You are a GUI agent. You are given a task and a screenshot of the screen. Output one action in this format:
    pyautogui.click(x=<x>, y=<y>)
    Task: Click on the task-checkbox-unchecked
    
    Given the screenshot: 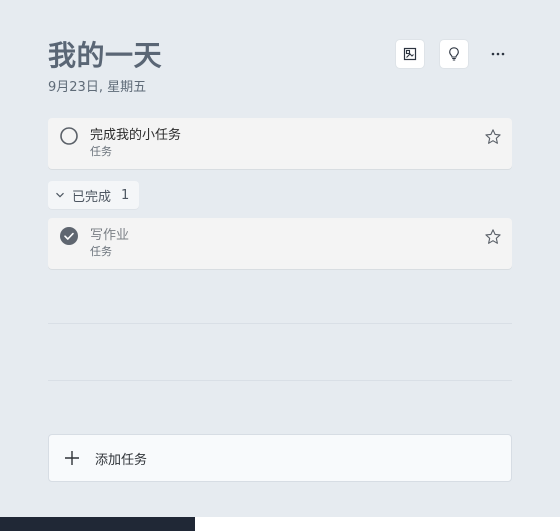 What is the action you would take?
    pyautogui.click(x=69, y=136)
    